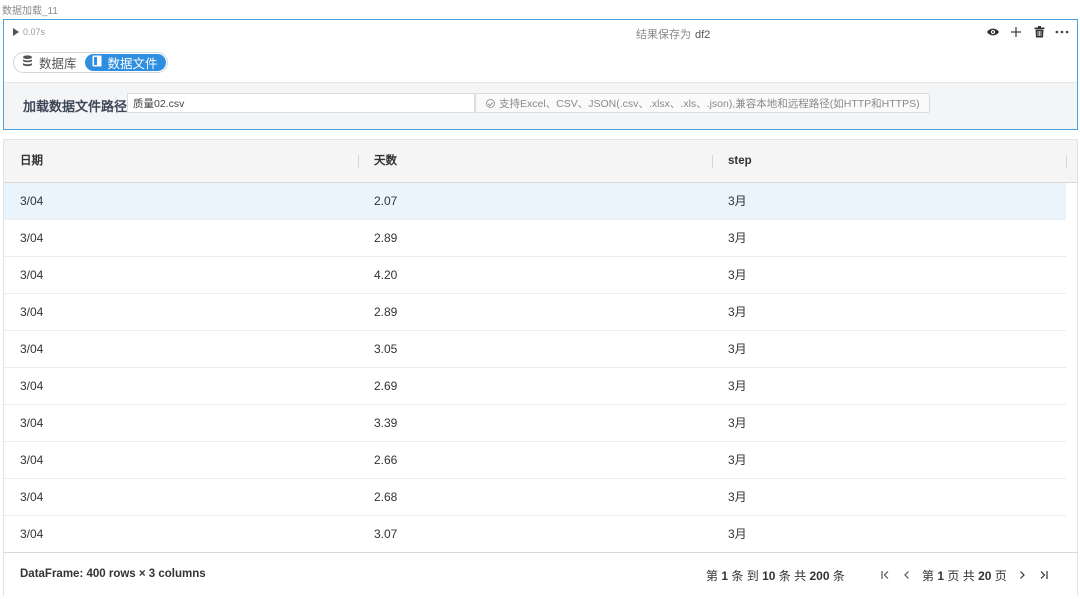 This screenshot has height=599, width=1080. What do you see at coordinates (1027, 32) in the screenshot?
I see `cell-tools` at bounding box center [1027, 32].